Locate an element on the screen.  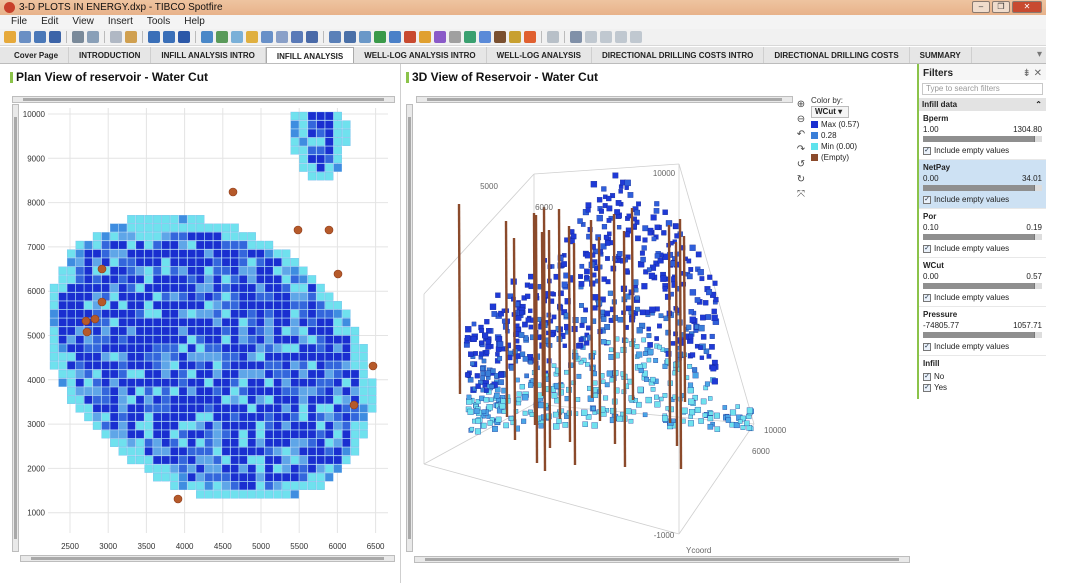
tab-infill-analysis-intro: INFILL ANALYSIS INTRO is located at coordinates (208, 55).